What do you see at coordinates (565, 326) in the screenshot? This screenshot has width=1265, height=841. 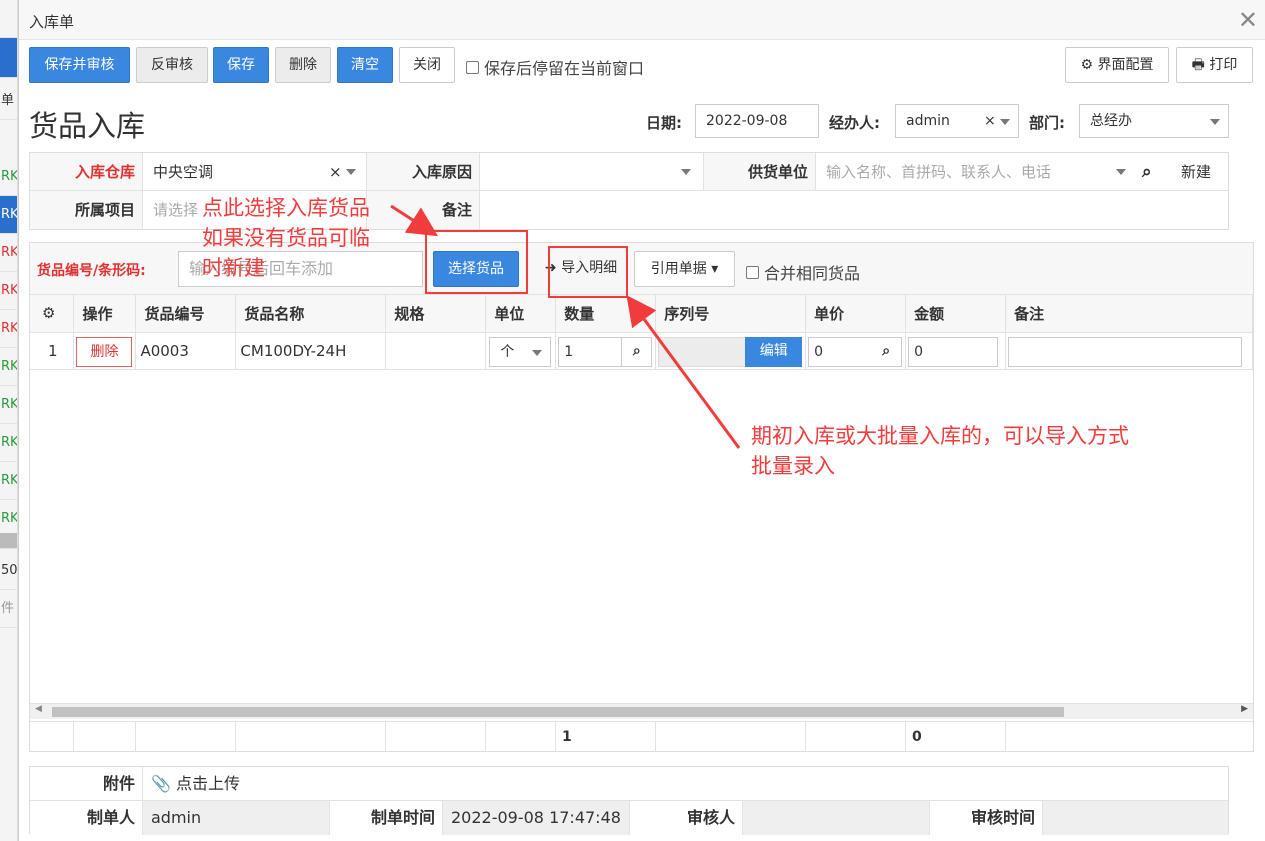 I see `annotation-arrows` at bounding box center [565, 326].